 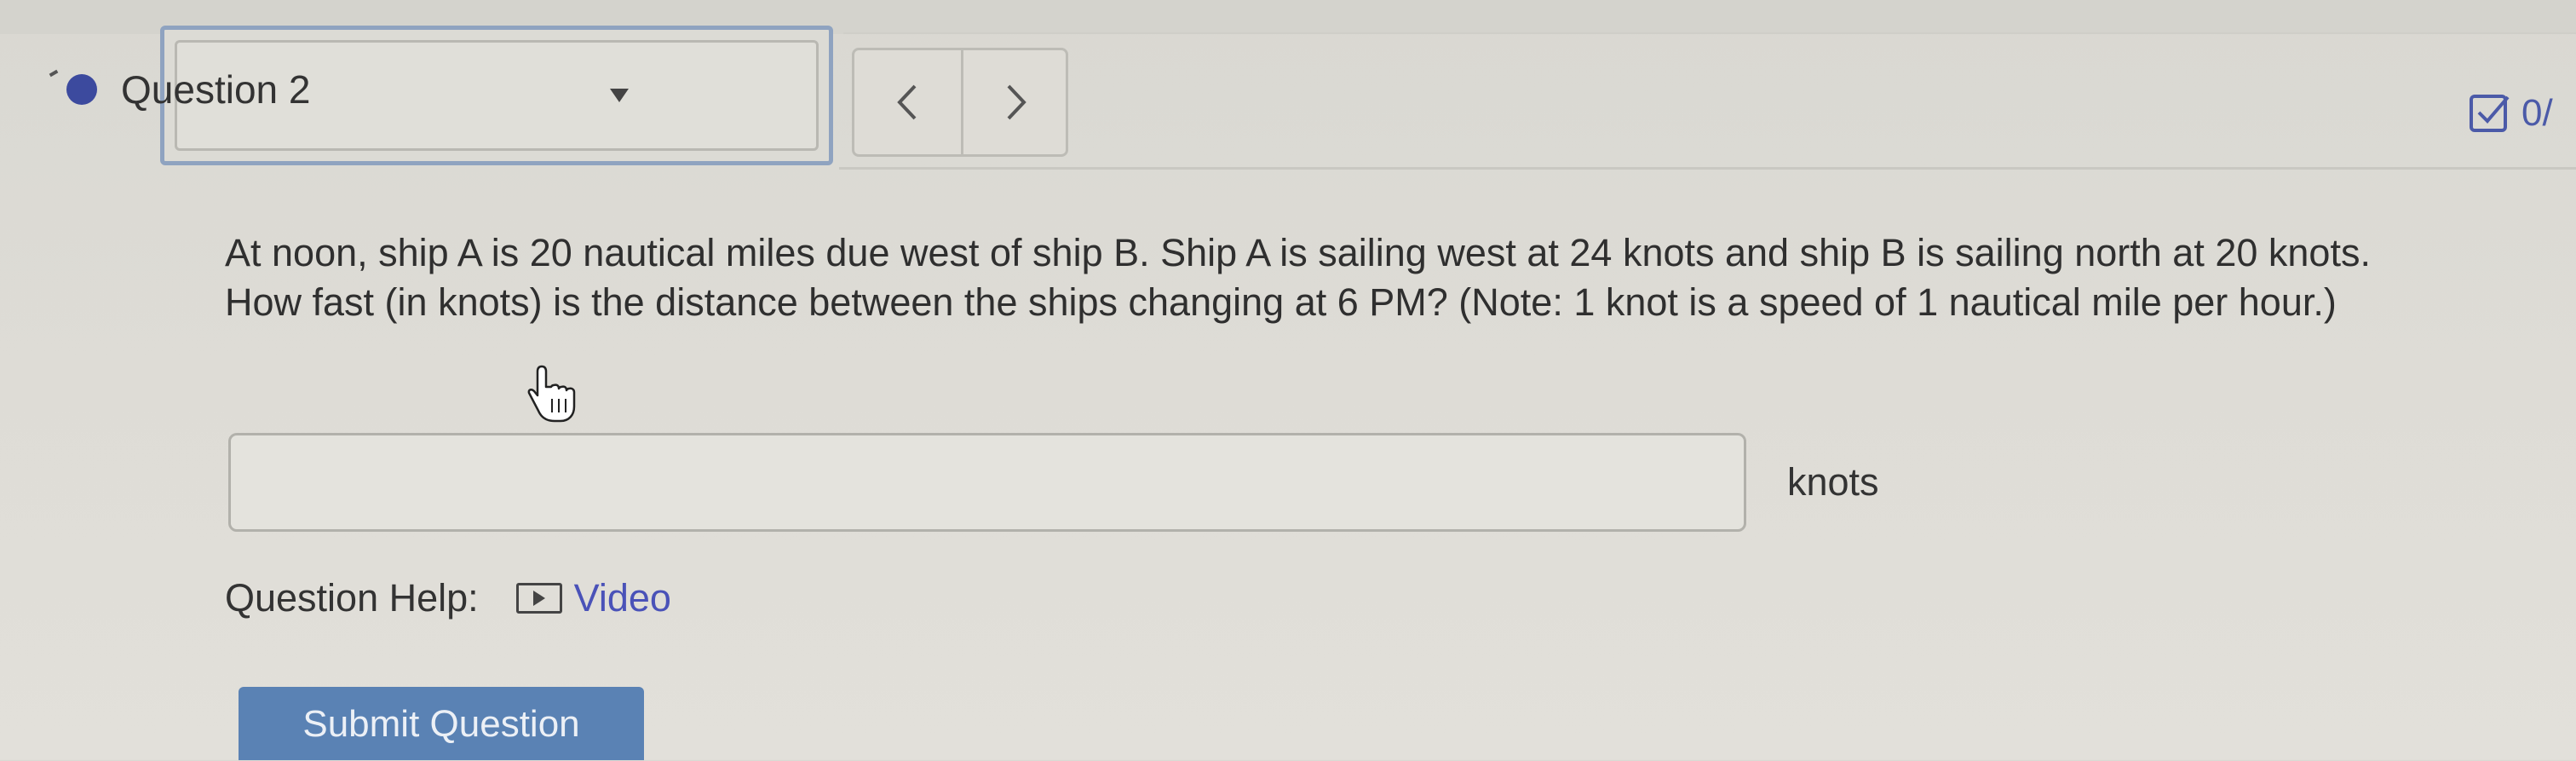 I want to click on previous-question-button, so click(x=907, y=102).